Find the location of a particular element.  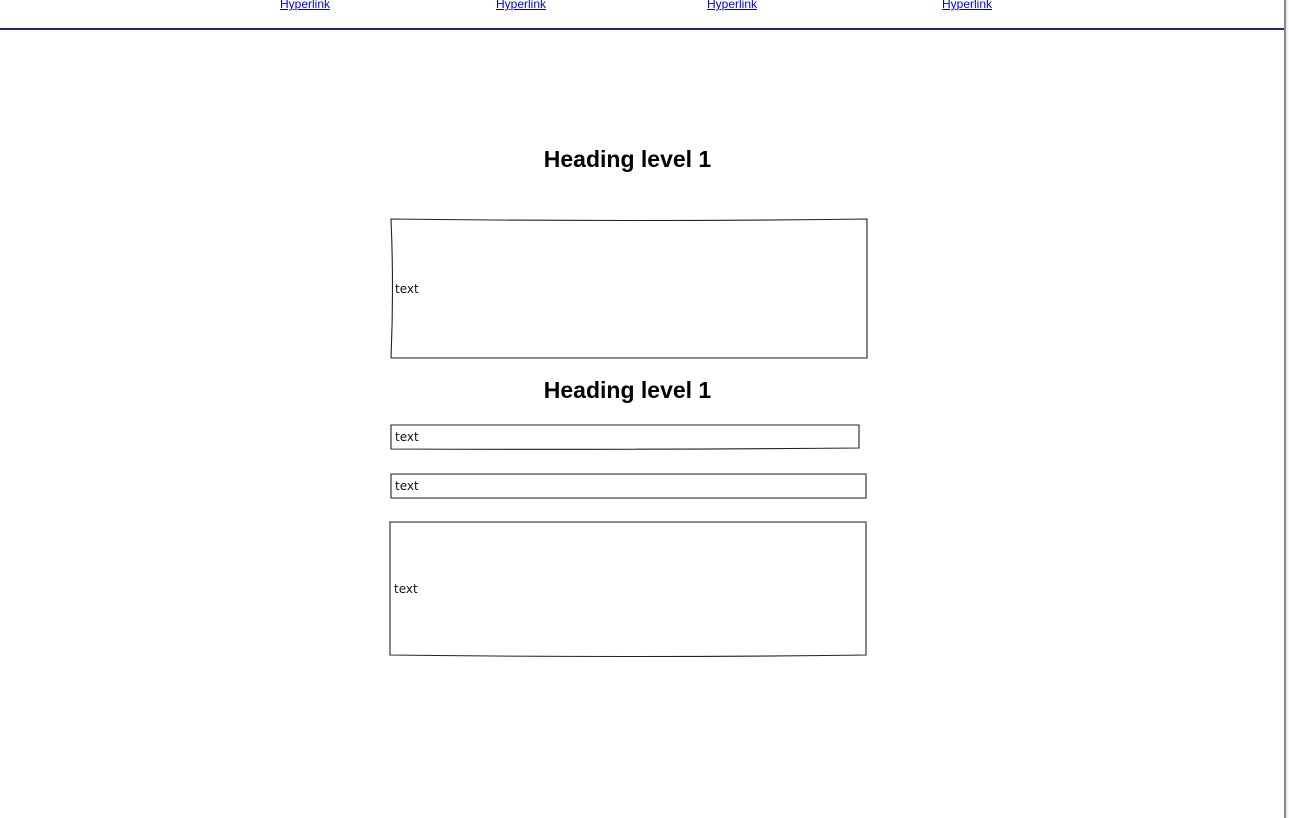

text-field-2: text is located at coordinates (628, 486).